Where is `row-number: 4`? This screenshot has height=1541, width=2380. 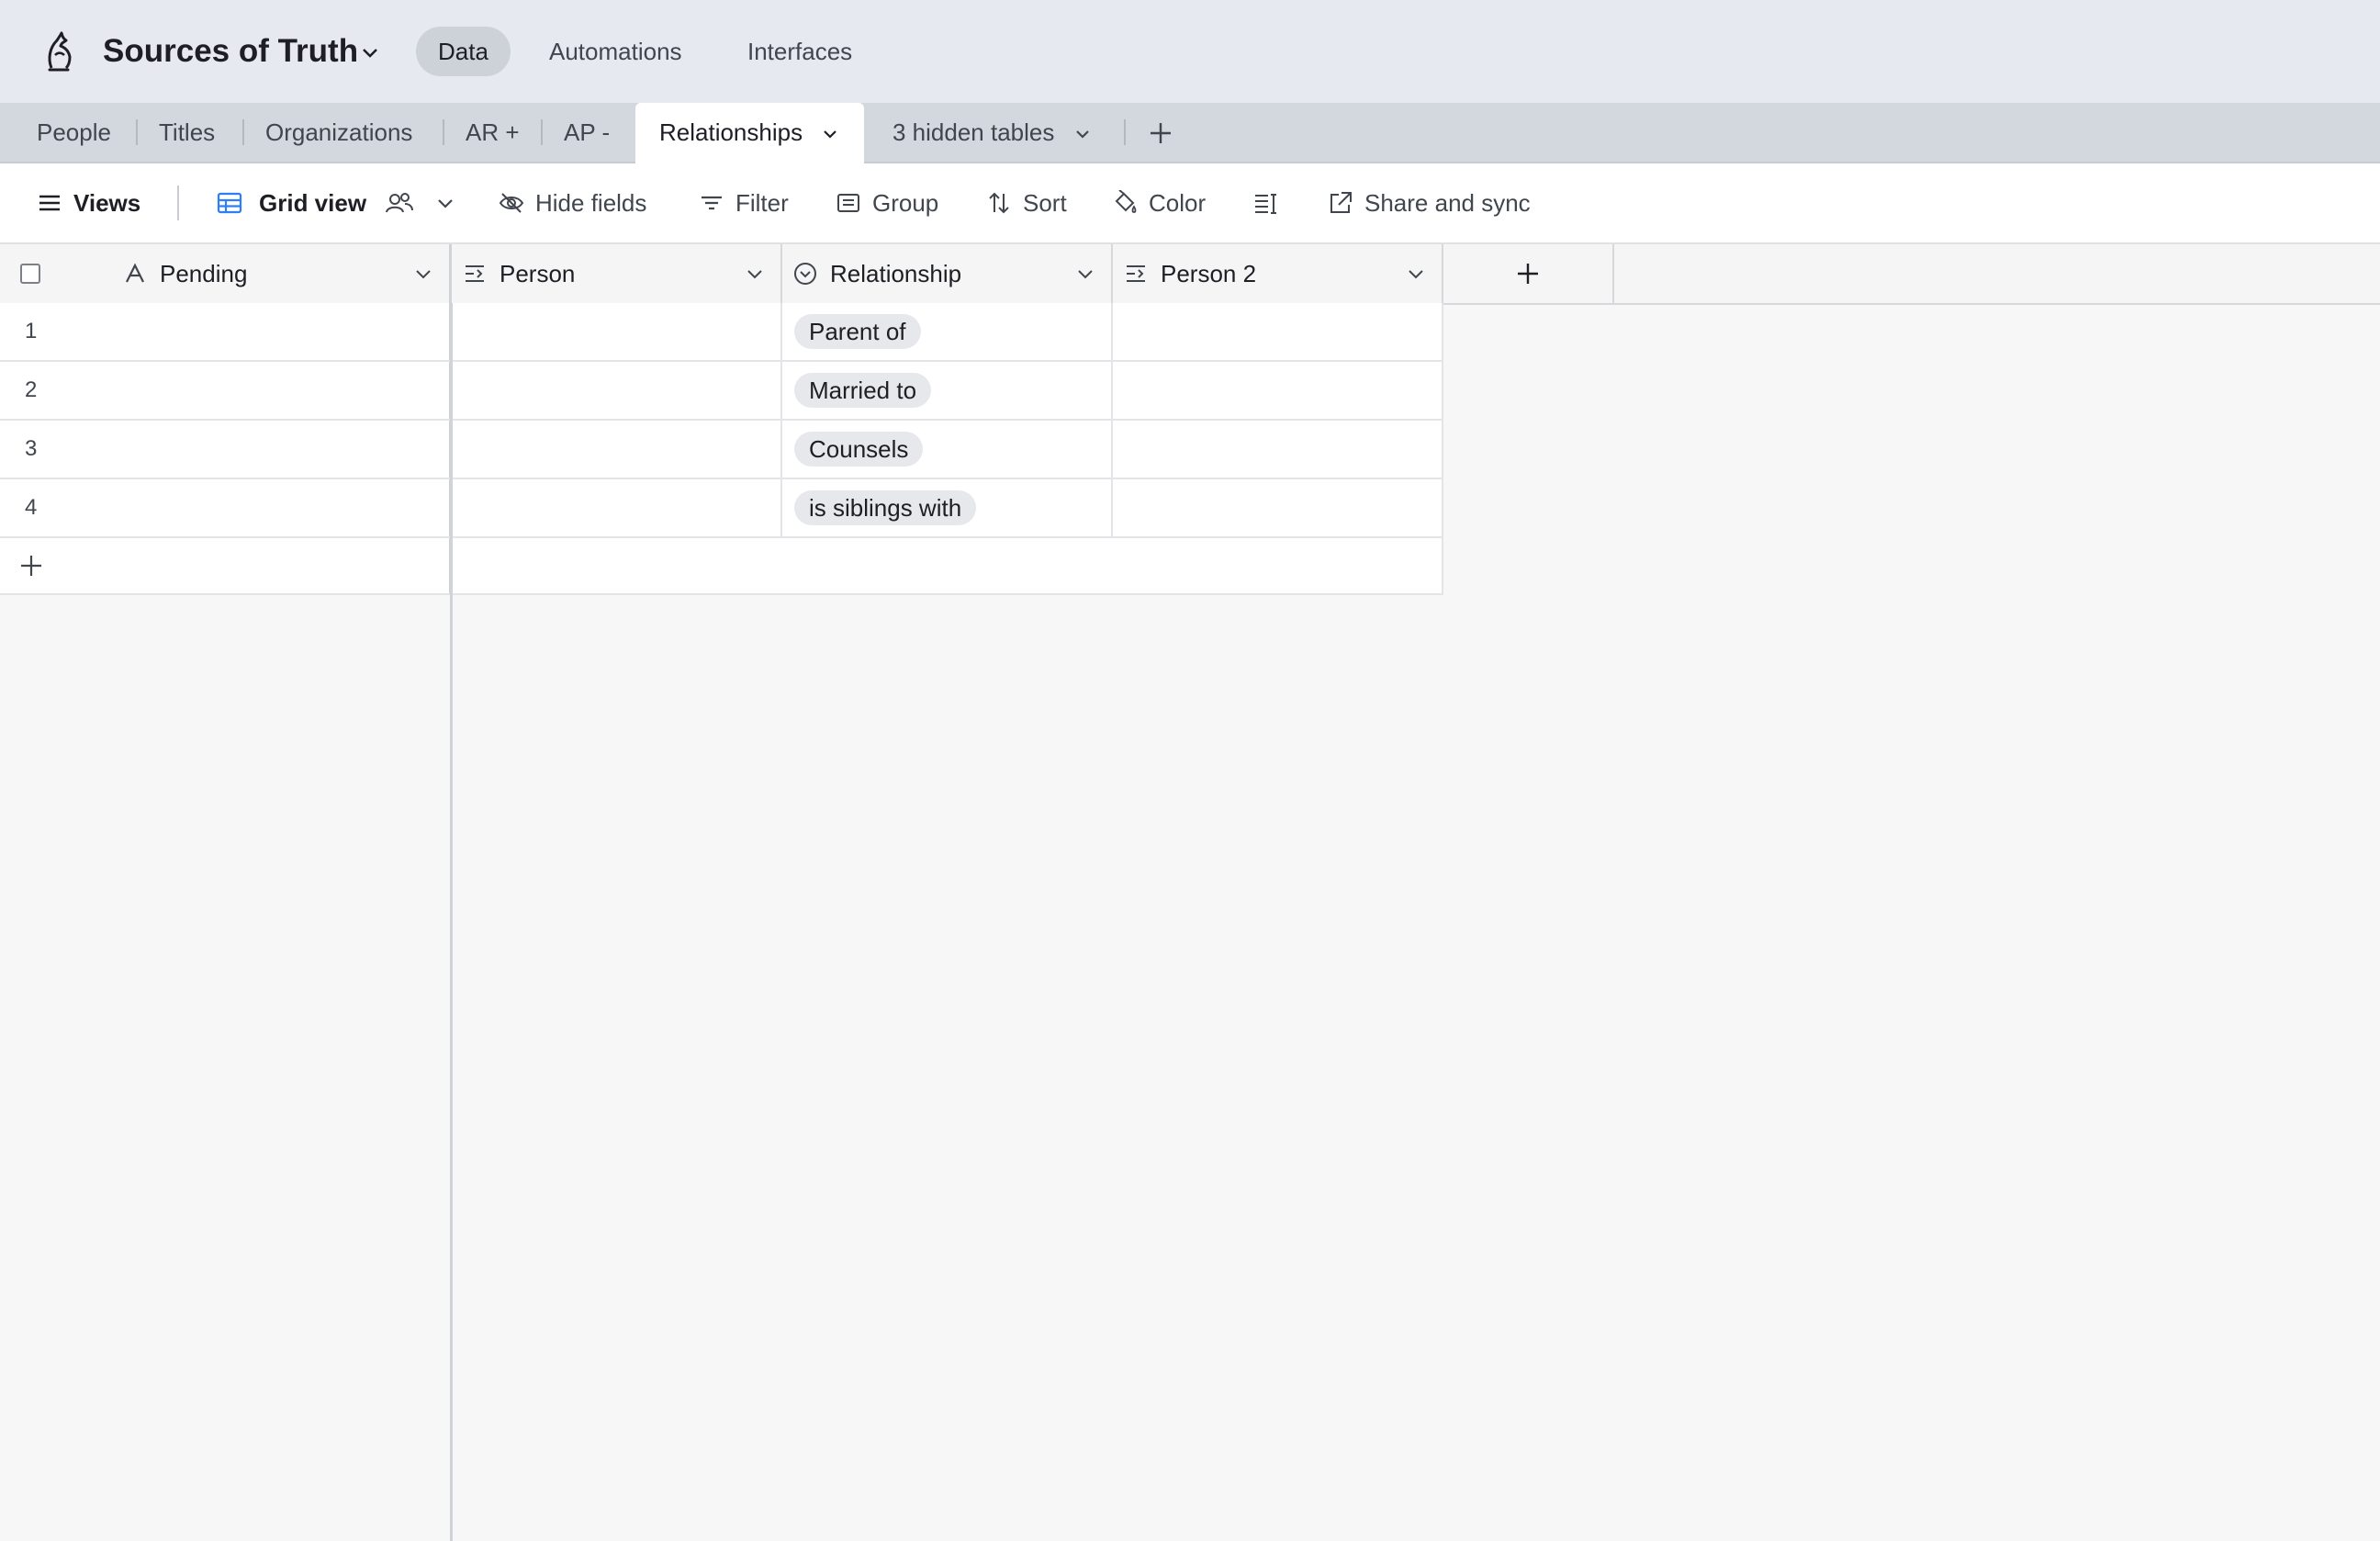 row-number: 4 is located at coordinates (31, 507).